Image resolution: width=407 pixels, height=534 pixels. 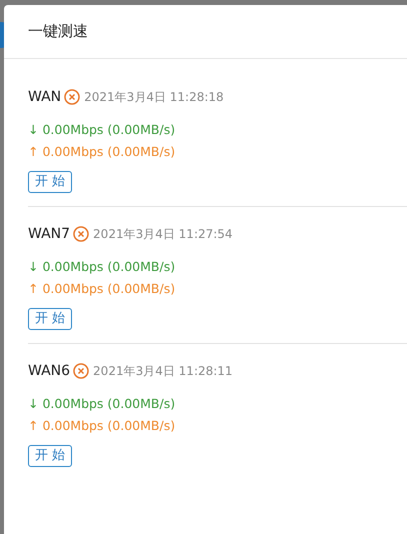 I want to click on timestamp: 2021年3月4日 11:28:11, so click(x=163, y=371).